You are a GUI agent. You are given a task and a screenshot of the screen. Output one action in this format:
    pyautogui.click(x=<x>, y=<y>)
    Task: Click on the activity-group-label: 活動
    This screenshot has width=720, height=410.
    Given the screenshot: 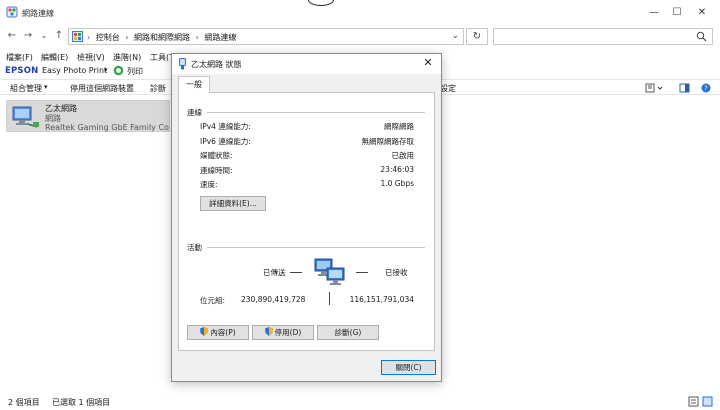 What is the action you would take?
    pyautogui.click(x=194, y=247)
    